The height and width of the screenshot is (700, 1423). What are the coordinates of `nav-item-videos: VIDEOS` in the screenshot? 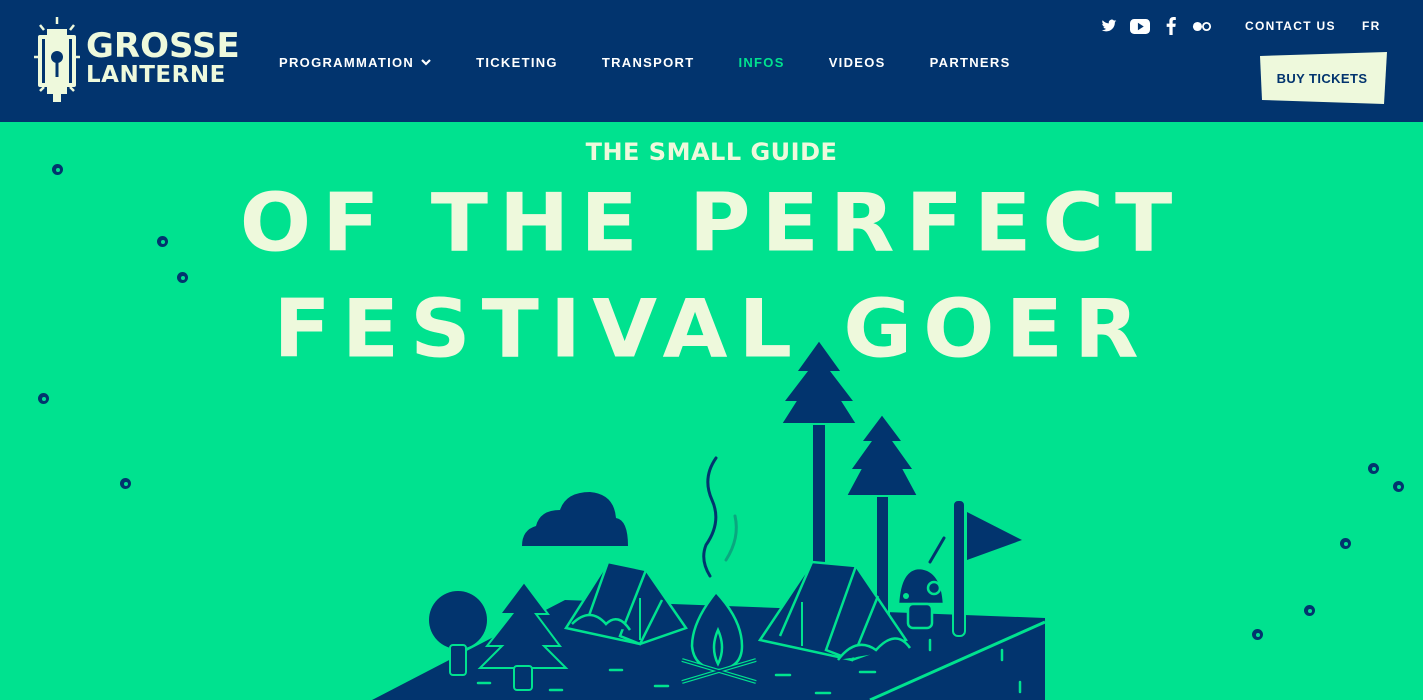 It's located at (857, 62).